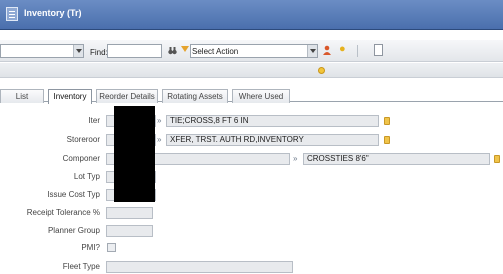 The height and width of the screenshot is (274, 503). Describe the element at coordinates (378, 50) in the screenshot. I see `document-icon` at that location.